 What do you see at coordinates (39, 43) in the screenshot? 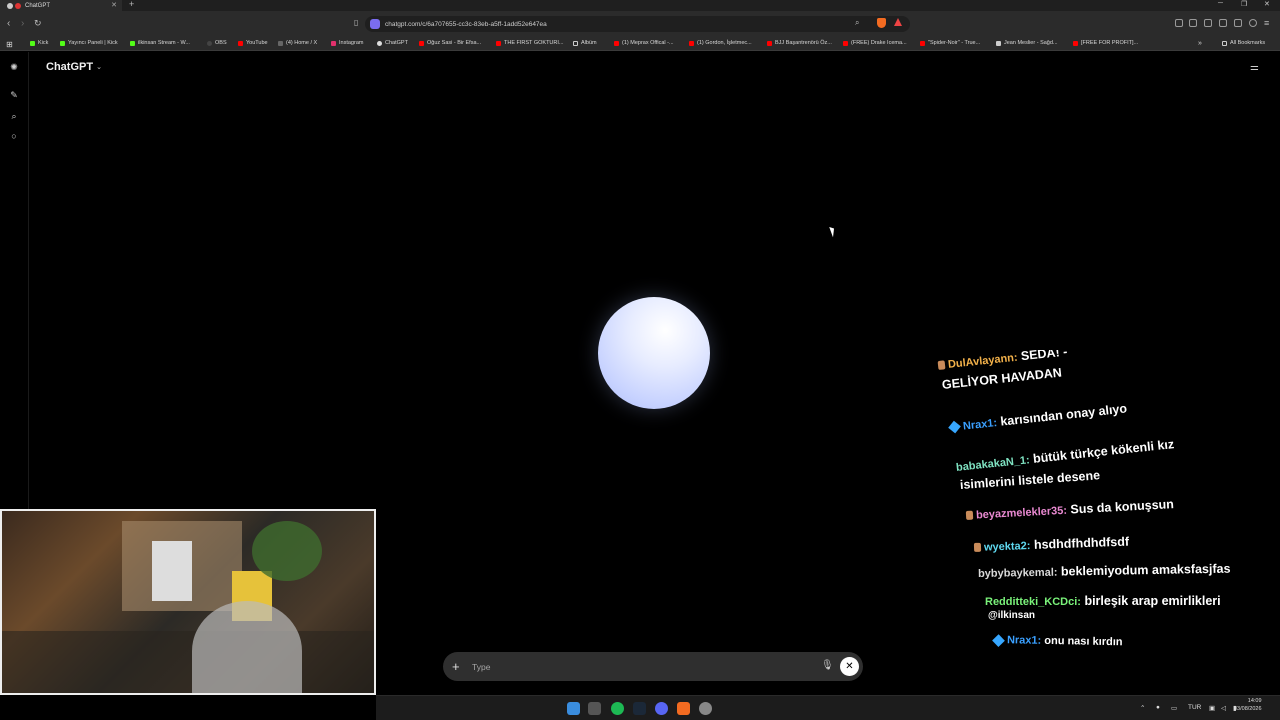
I see `bookmark-0: Kick` at bounding box center [39, 43].